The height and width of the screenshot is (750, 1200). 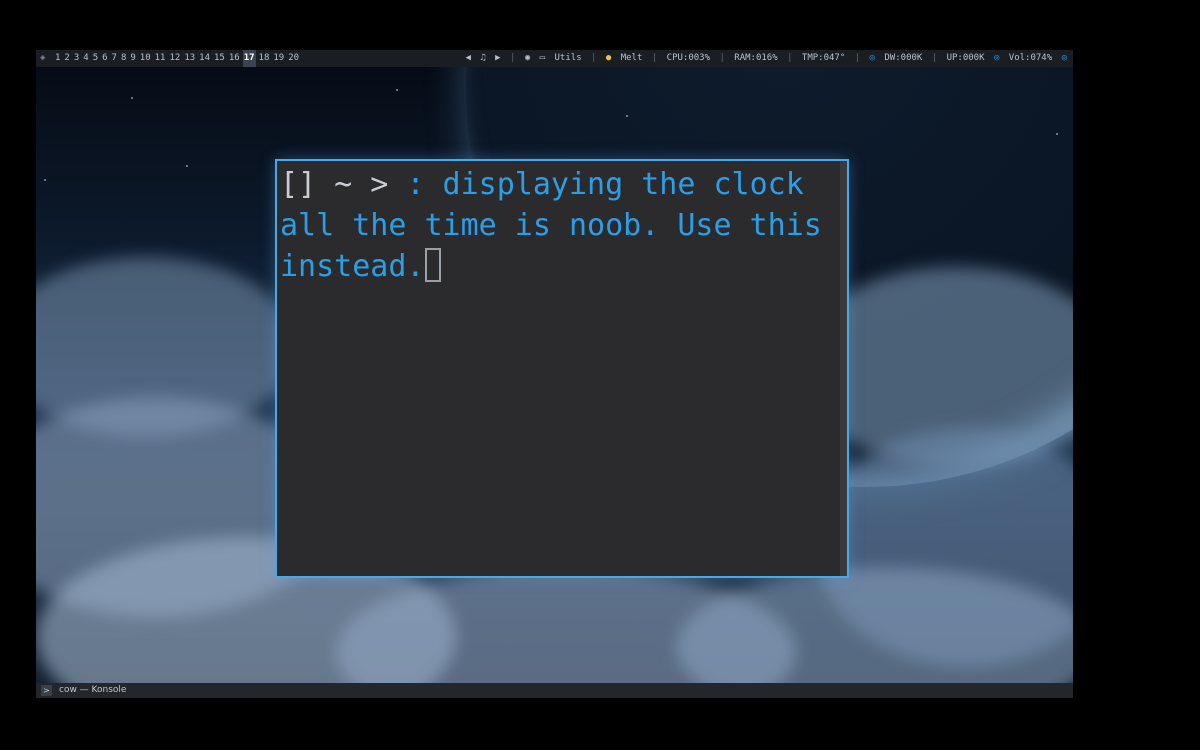 I want to click on workspace-5: 5, so click(x=95, y=58).